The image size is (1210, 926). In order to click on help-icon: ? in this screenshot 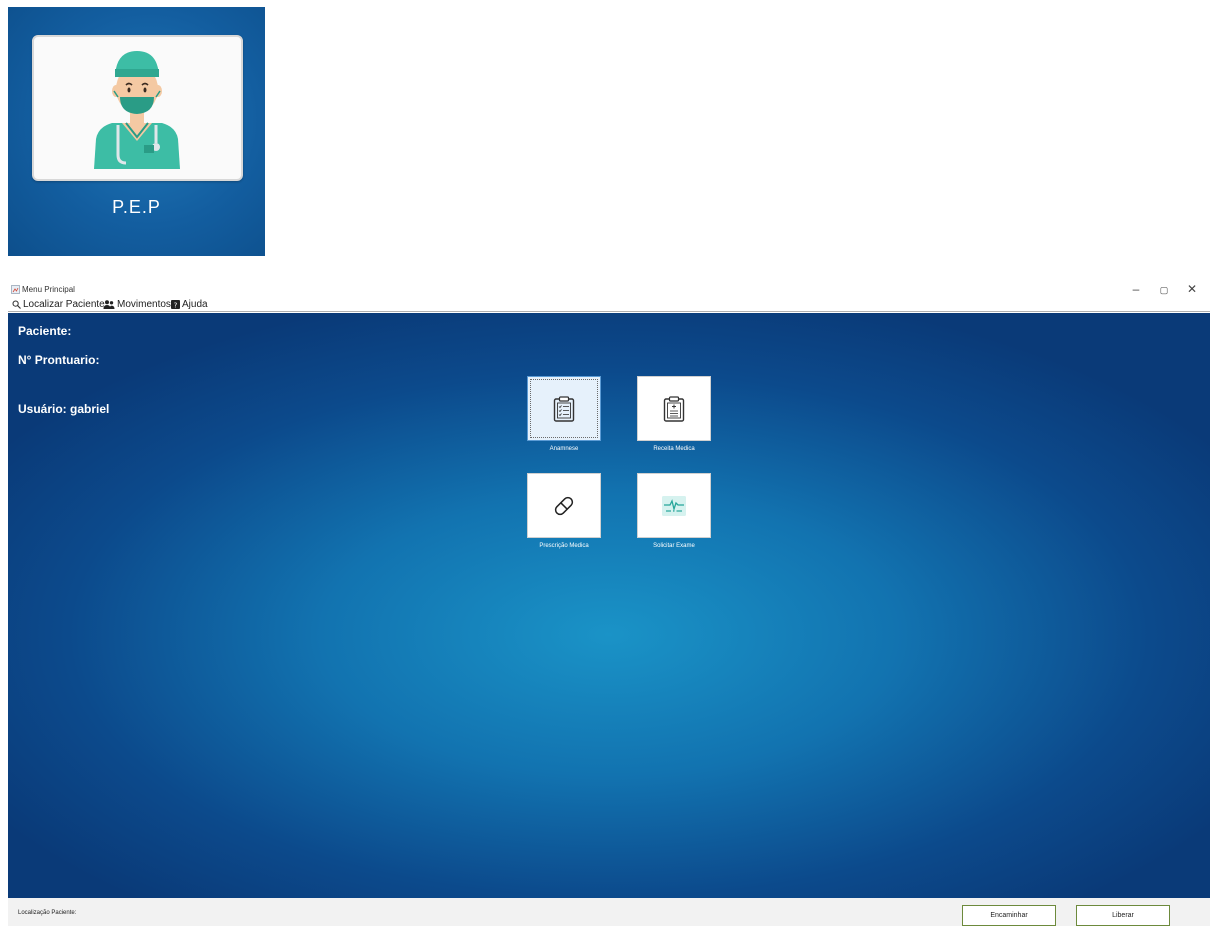, I will do `click(175, 304)`.